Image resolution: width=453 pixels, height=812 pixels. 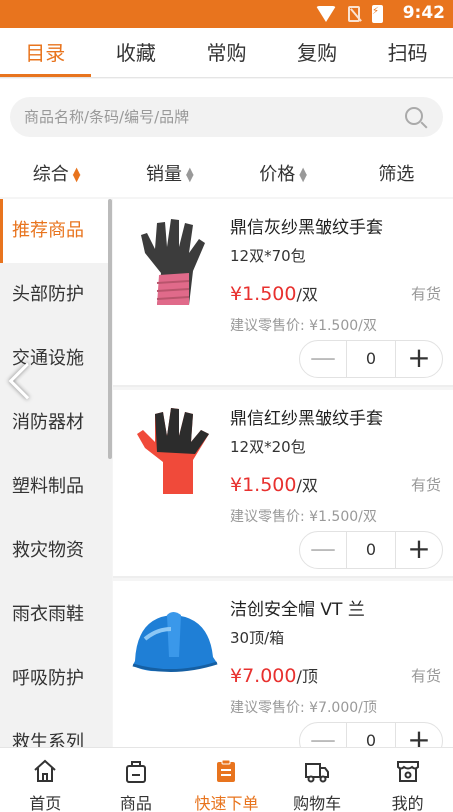 What do you see at coordinates (164, 174) in the screenshot?
I see `sort-sales-label: 销量` at bounding box center [164, 174].